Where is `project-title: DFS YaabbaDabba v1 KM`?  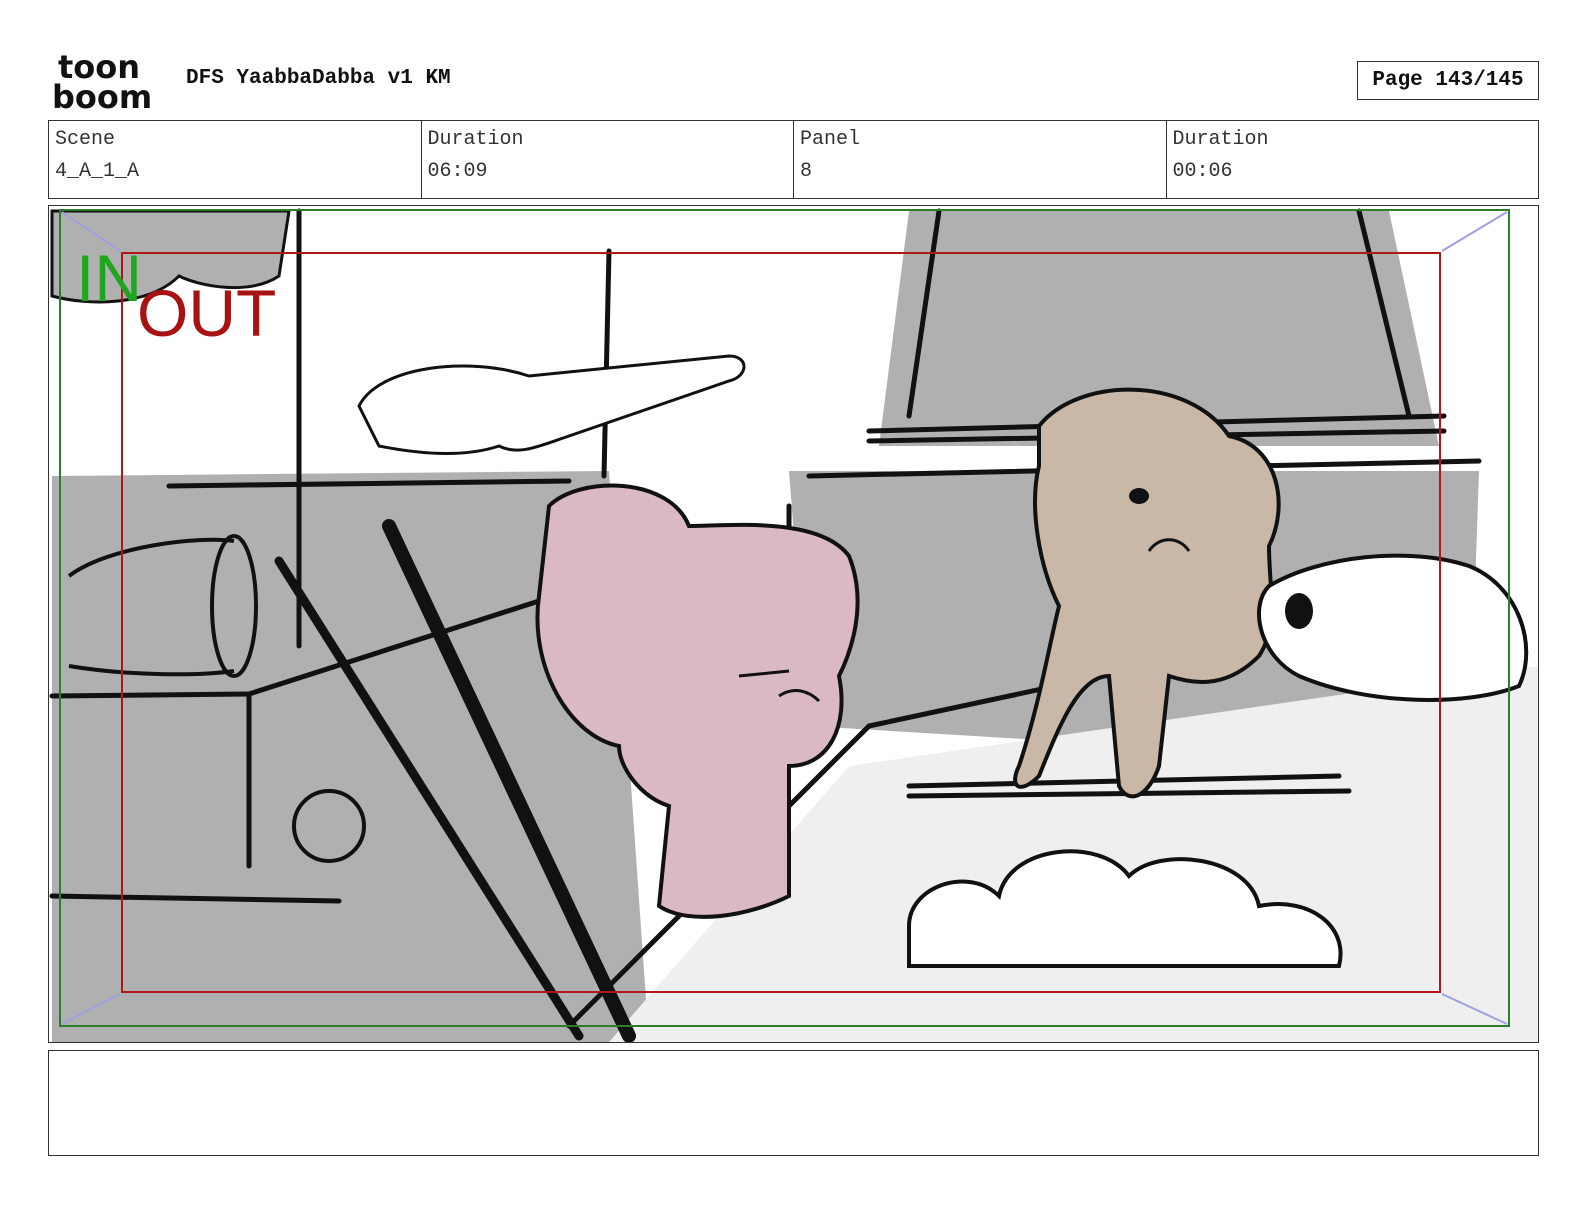
project-title: DFS YaabbaDabba v1 KM is located at coordinates (318, 78).